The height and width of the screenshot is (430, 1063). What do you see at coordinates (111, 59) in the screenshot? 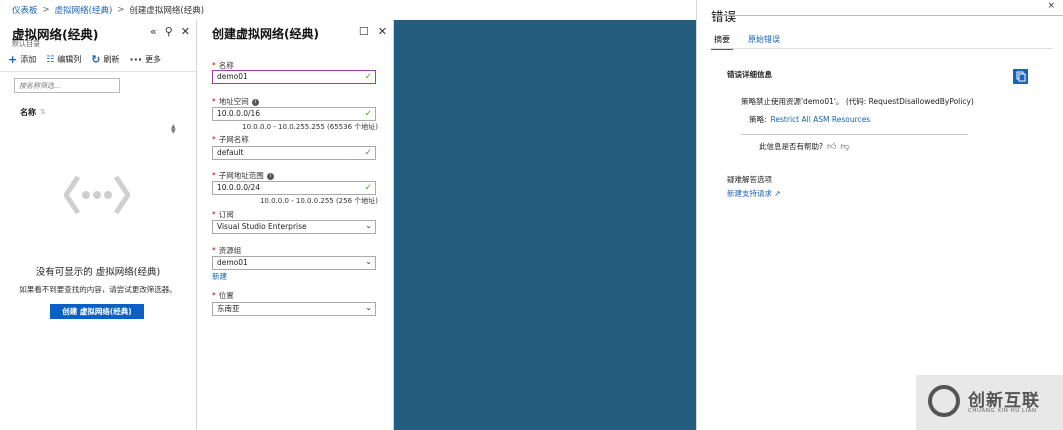
I see `refresh-label: 刷新` at bounding box center [111, 59].